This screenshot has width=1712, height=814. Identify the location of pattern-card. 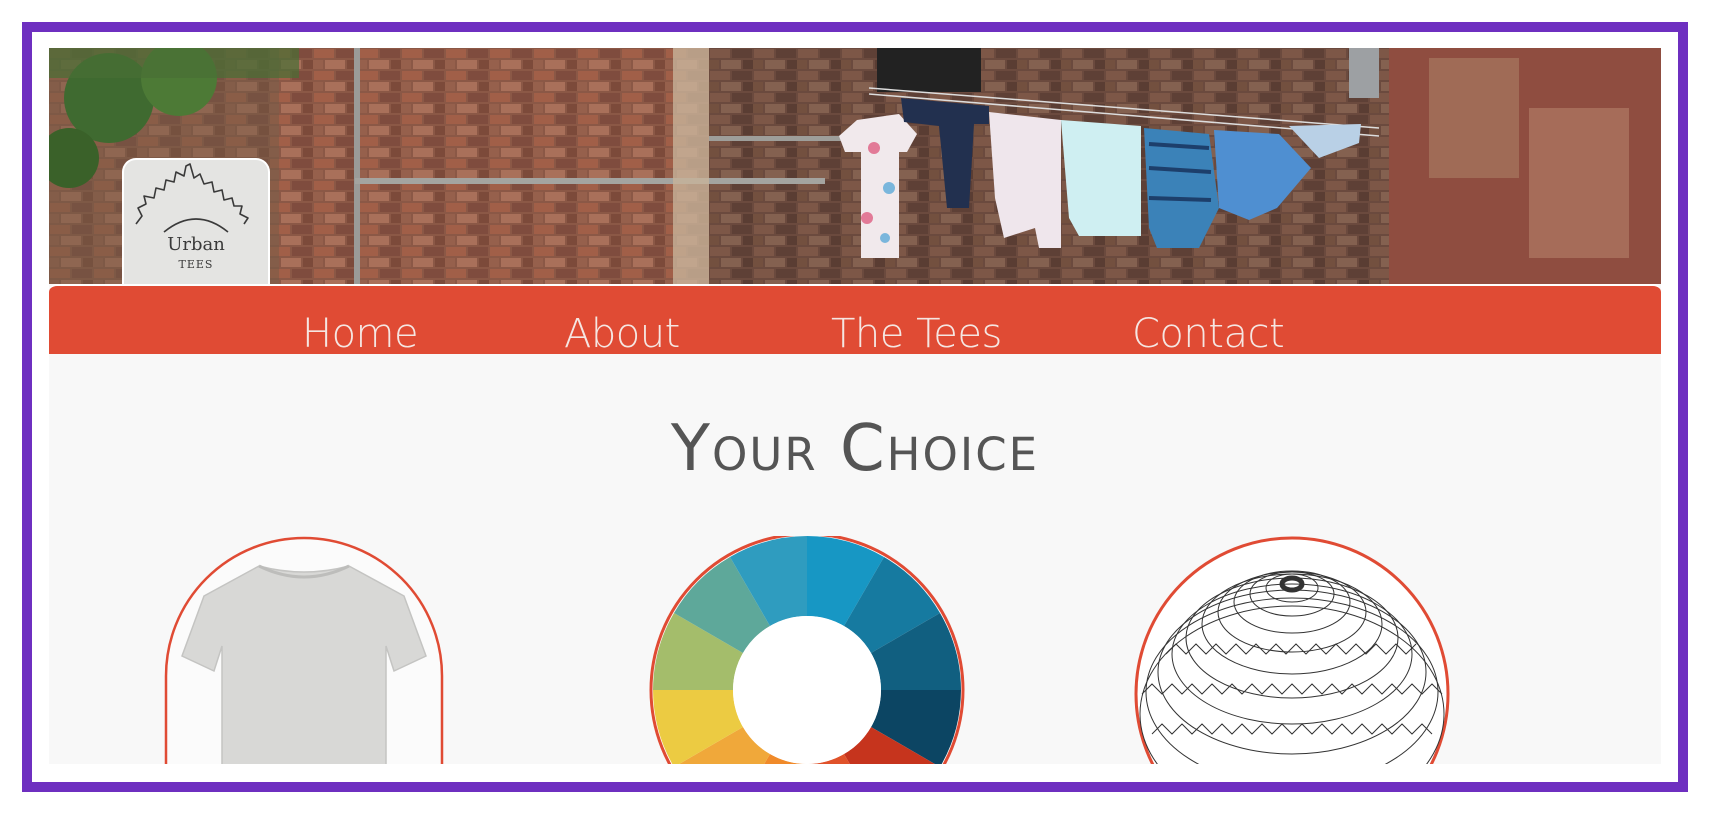
(1292, 650).